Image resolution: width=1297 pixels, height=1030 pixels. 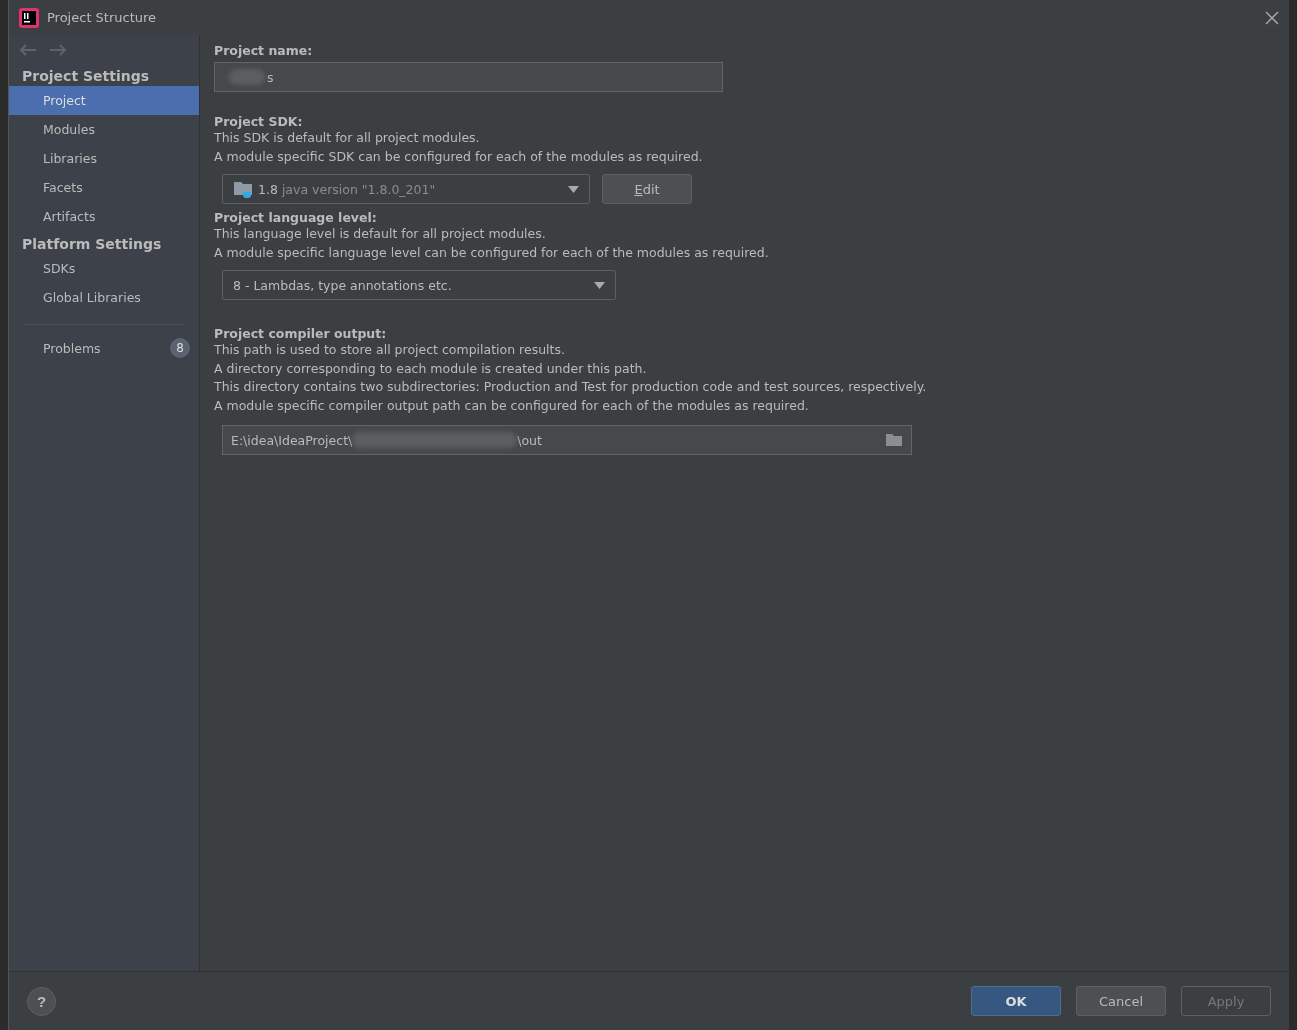 I want to click on description-text: This path is used to store all project compilation results., so click(x=390, y=350).